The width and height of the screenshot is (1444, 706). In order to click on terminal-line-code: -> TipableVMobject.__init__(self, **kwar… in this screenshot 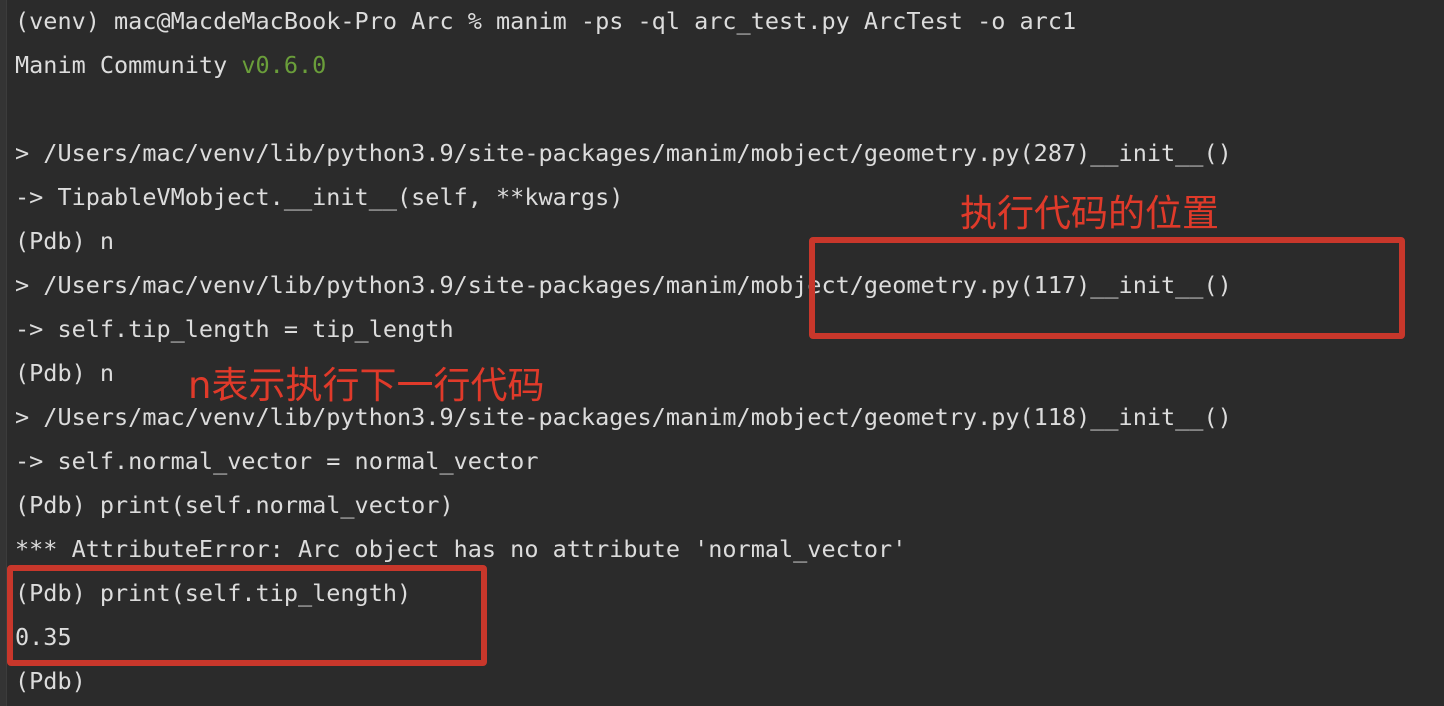, I will do `click(319, 197)`.